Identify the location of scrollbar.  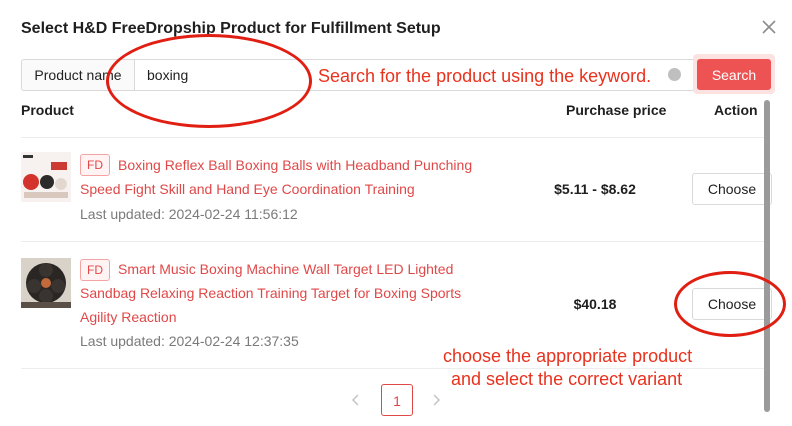
(767, 256).